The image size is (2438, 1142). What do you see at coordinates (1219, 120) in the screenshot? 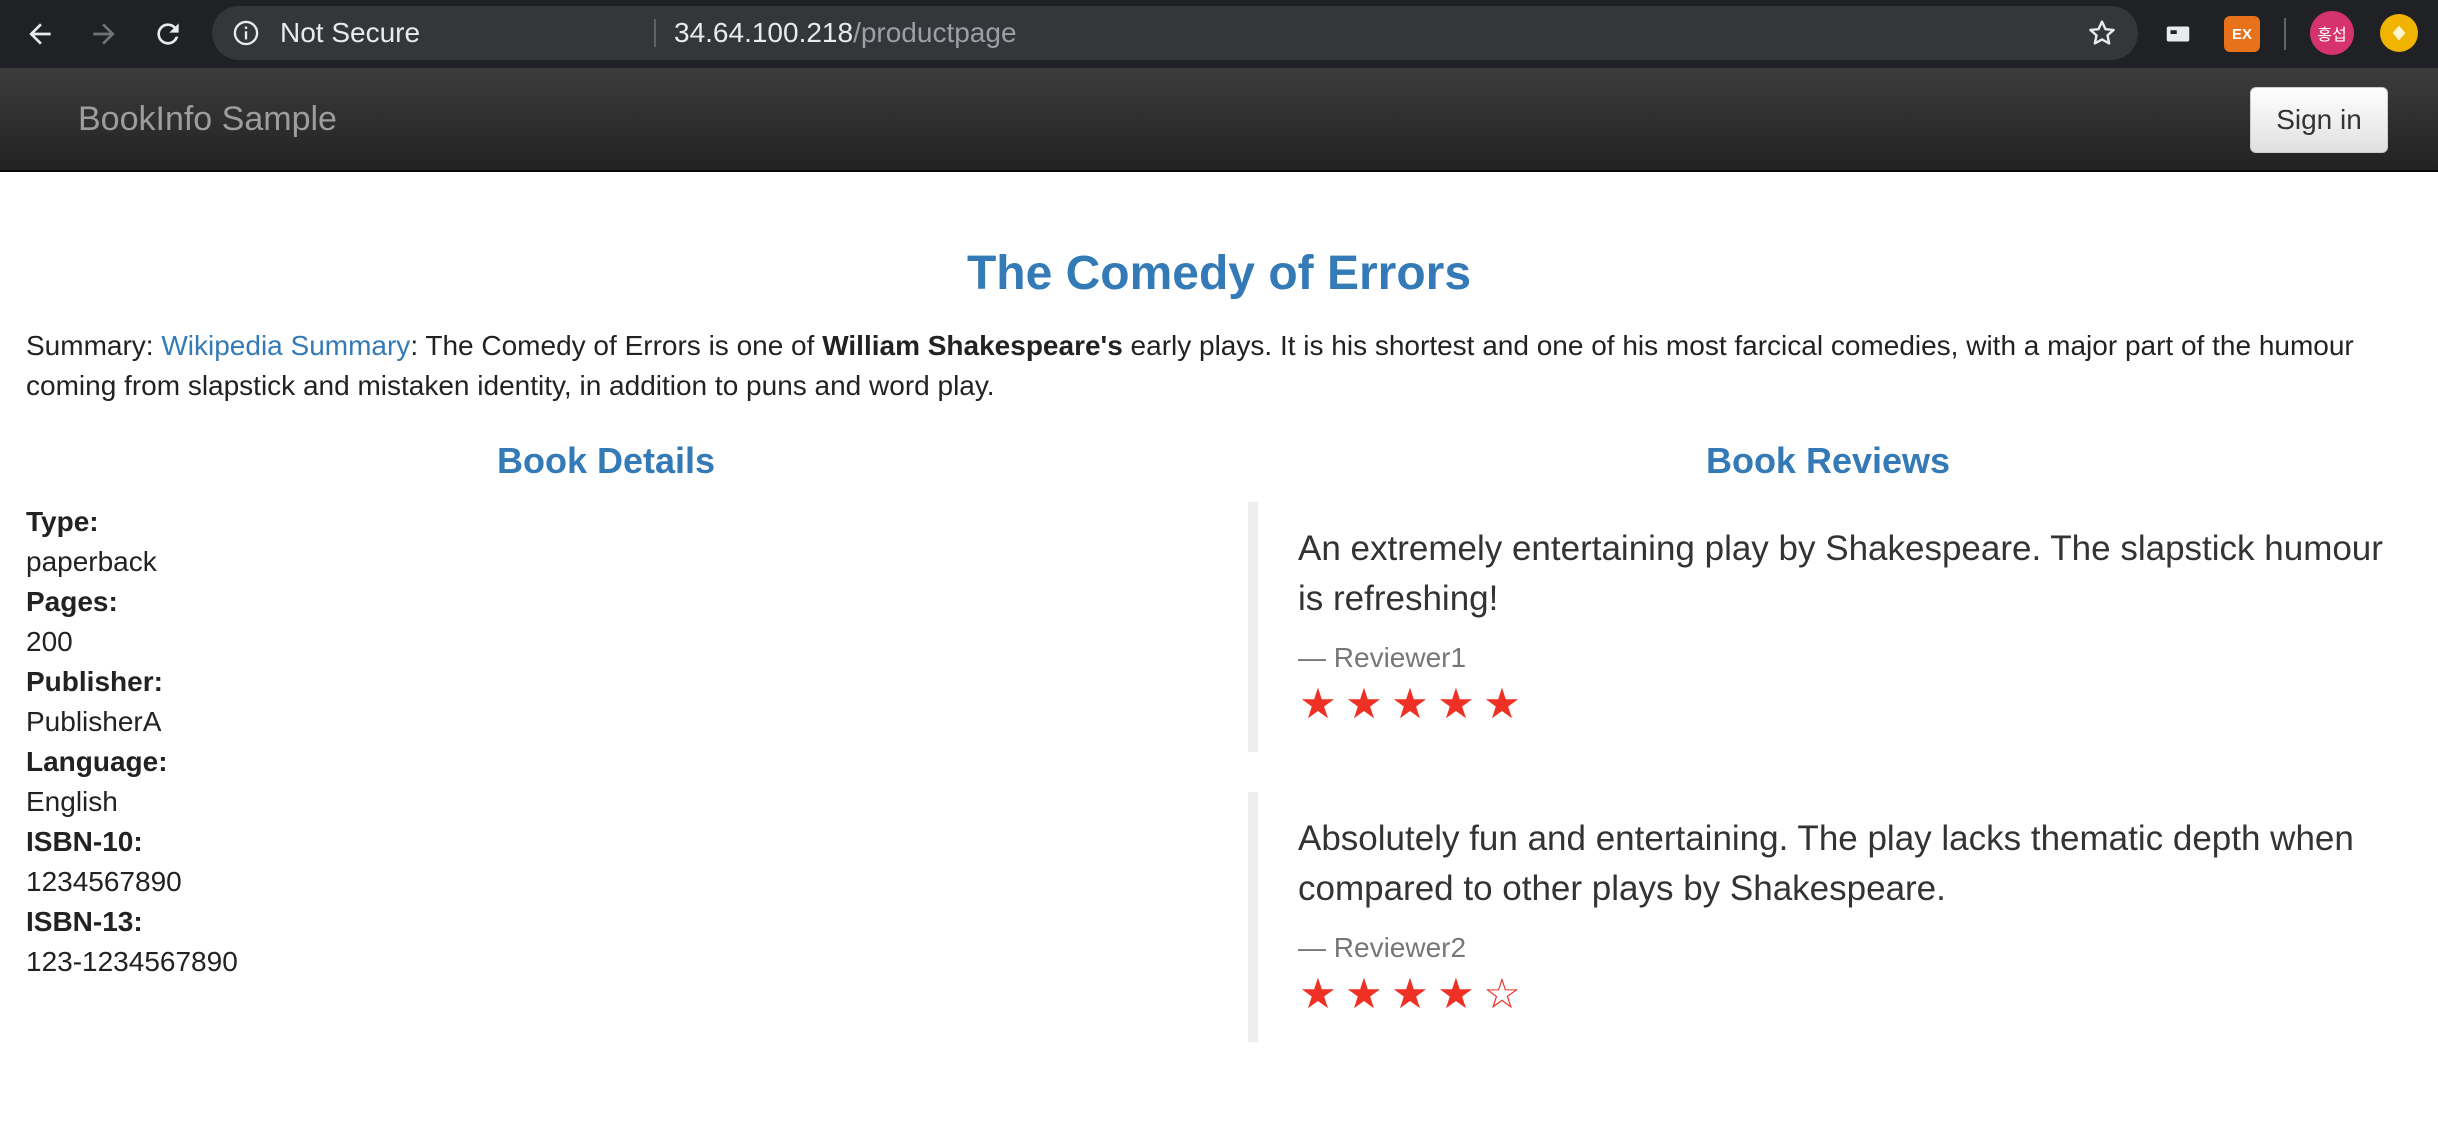
I see `site-navbar: BookInfo Sample Sign in` at bounding box center [1219, 120].